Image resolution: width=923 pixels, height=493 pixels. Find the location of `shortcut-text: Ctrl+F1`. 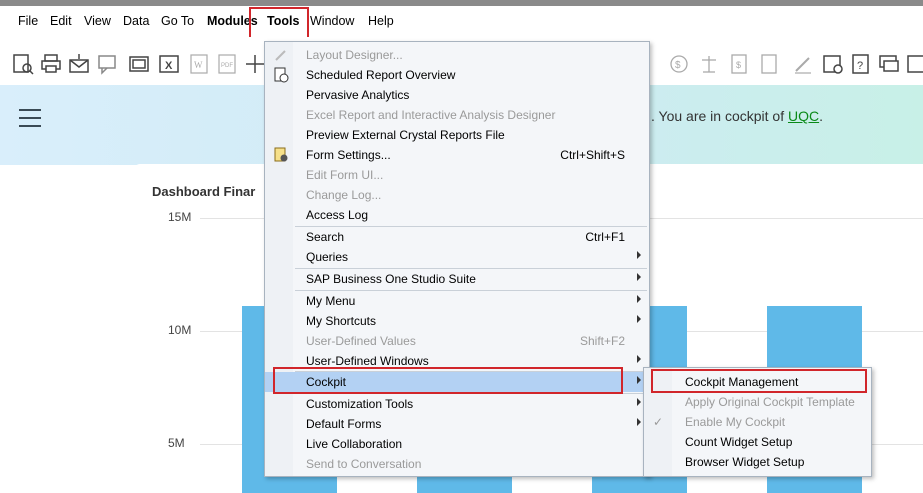

shortcut-text: Ctrl+F1 is located at coordinates (605, 237).